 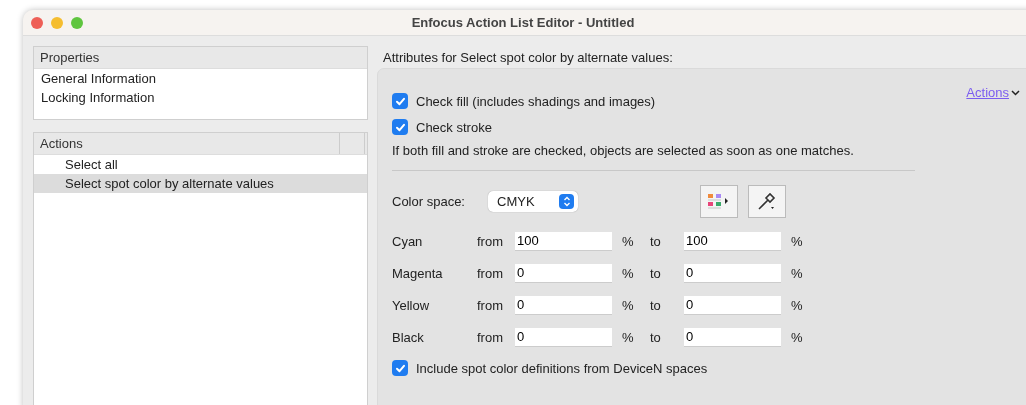 What do you see at coordinates (200, 58) in the screenshot?
I see `list-header: Properties` at bounding box center [200, 58].